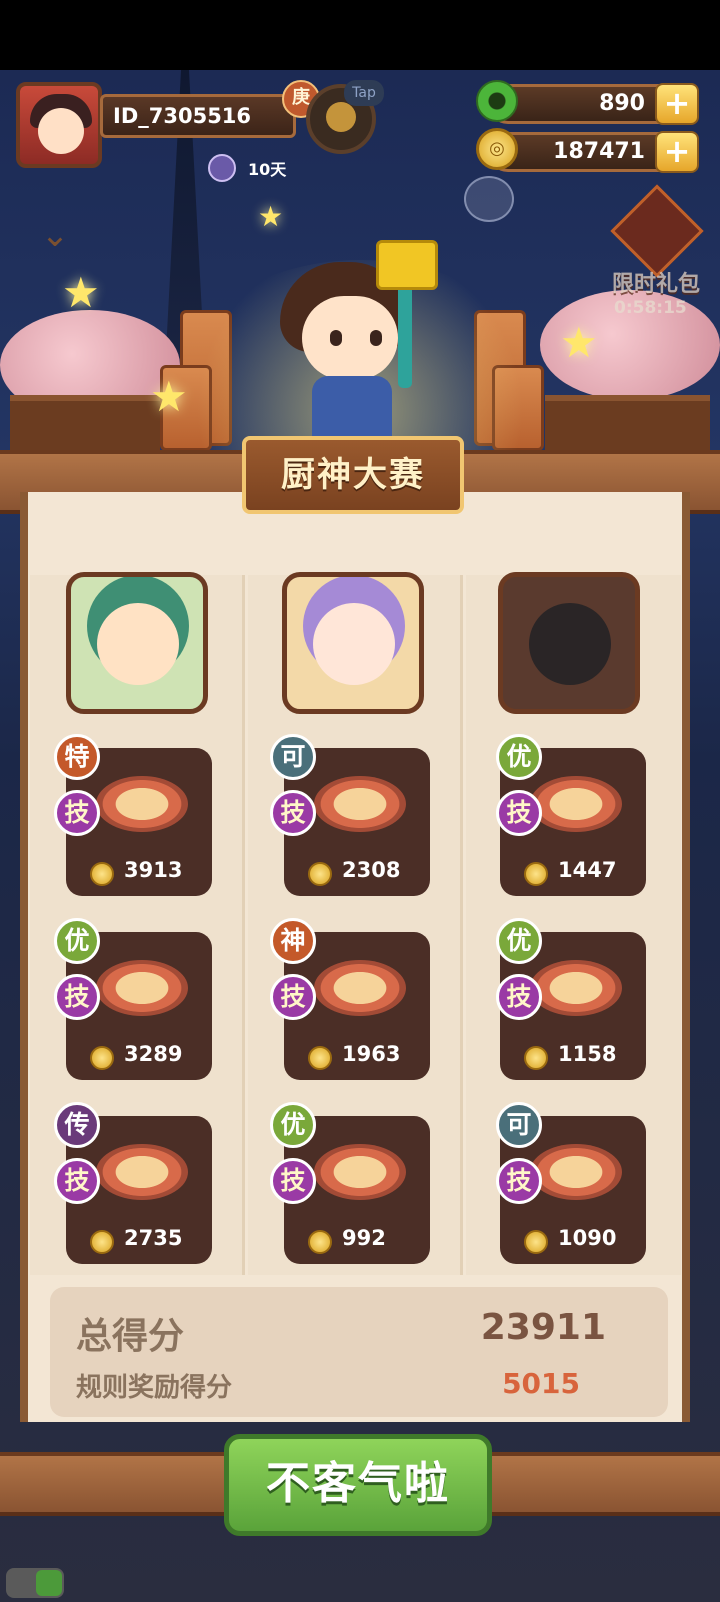 This screenshot has width=720, height=1602. I want to click on golden-hammer-icon, so click(407, 265).